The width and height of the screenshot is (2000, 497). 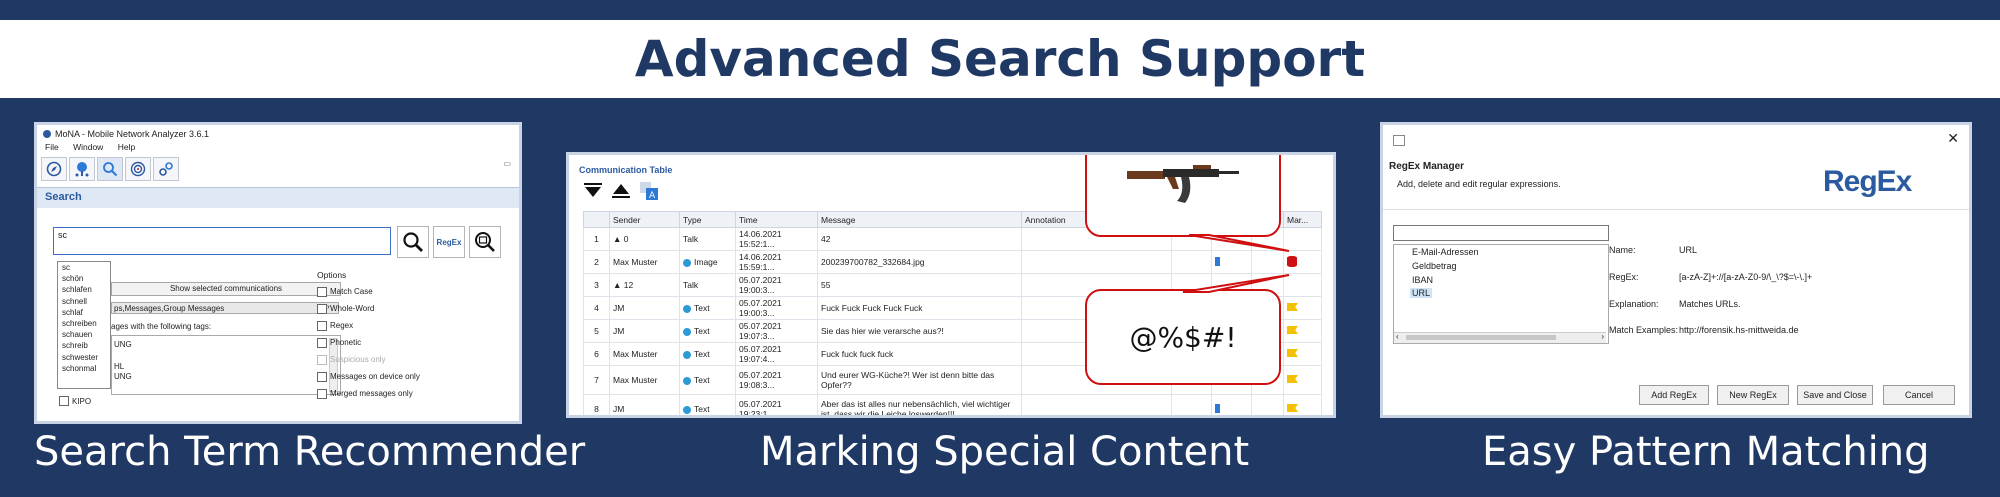 I want to click on settings-network-icon, so click(x=166, y=169).